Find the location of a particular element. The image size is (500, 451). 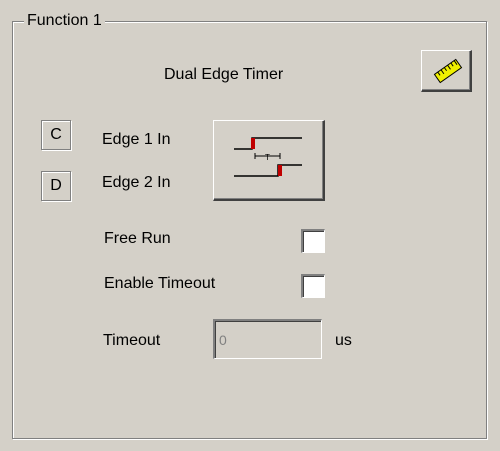

channel-d-label: D is located at coordinates (56, 185).